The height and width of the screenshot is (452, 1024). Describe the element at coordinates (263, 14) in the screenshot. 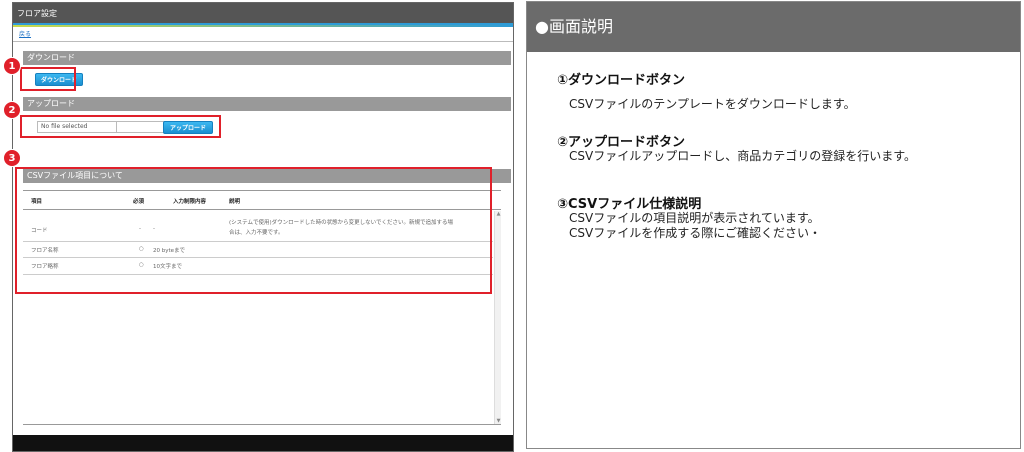

I see `window-title: フロア設定` at that location.